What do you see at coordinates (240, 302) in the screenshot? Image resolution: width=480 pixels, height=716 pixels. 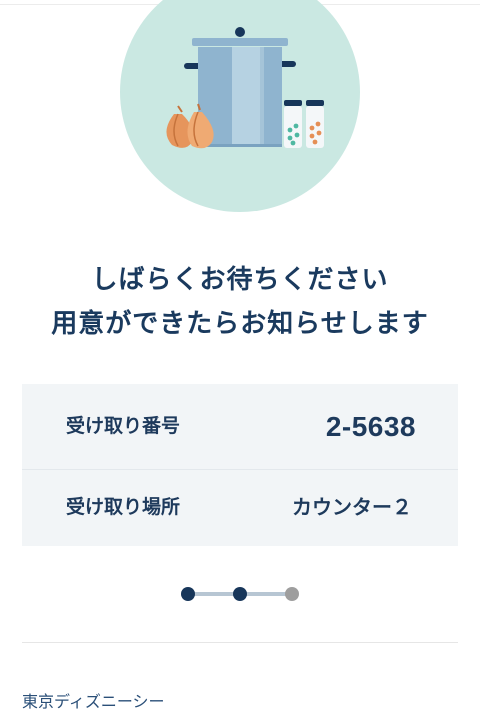 I see `waiting-message: しばらくお待ちください 用意ができたらお知らせします` at bounding box center [240, 302].